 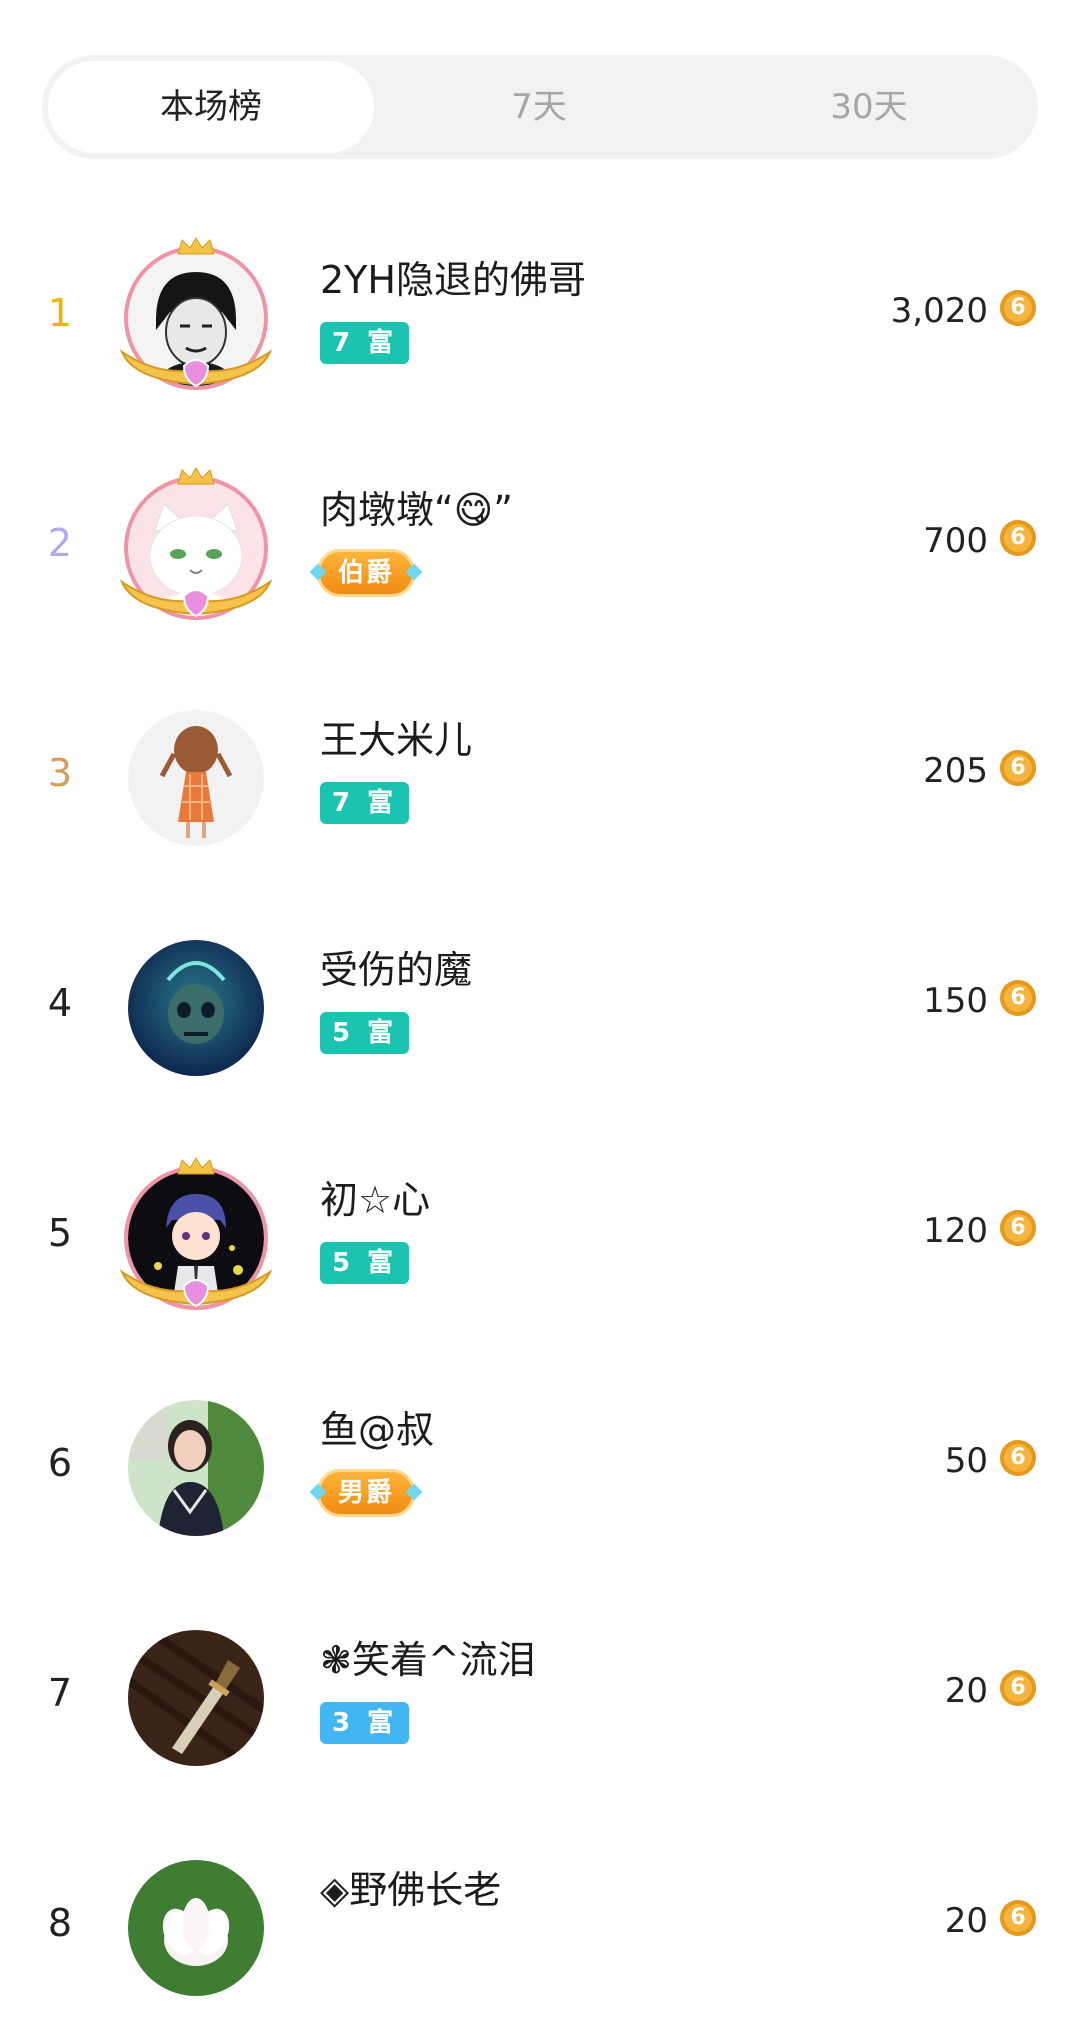 I want to click on contribution-score: 205, so click(x=955, y=771).